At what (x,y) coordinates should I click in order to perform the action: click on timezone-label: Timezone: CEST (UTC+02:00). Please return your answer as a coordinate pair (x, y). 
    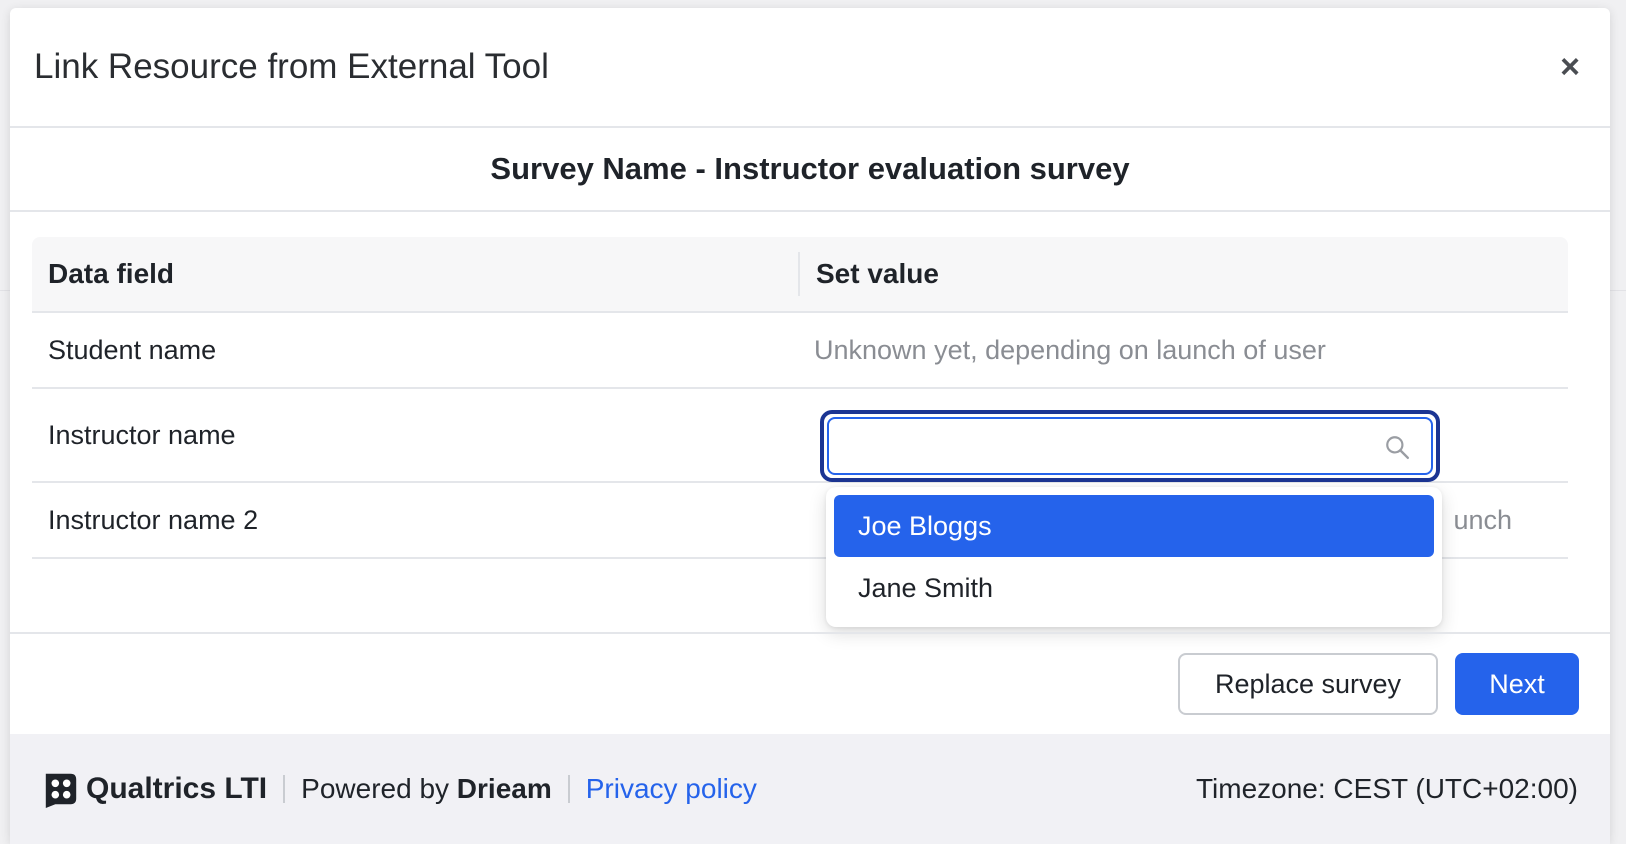
    Looking at the image, I should click on (1386, 788).